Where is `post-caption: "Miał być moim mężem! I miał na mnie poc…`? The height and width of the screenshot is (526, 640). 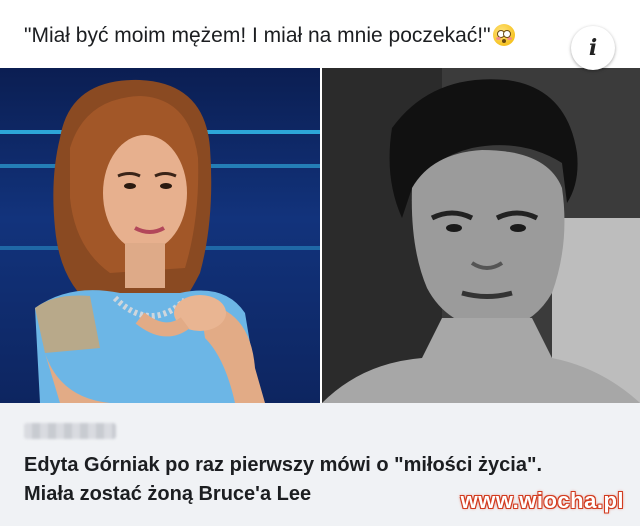 post-caption: "Miał być moim mężem! I miał na mnie poc… is located at coordinates (324, 36).